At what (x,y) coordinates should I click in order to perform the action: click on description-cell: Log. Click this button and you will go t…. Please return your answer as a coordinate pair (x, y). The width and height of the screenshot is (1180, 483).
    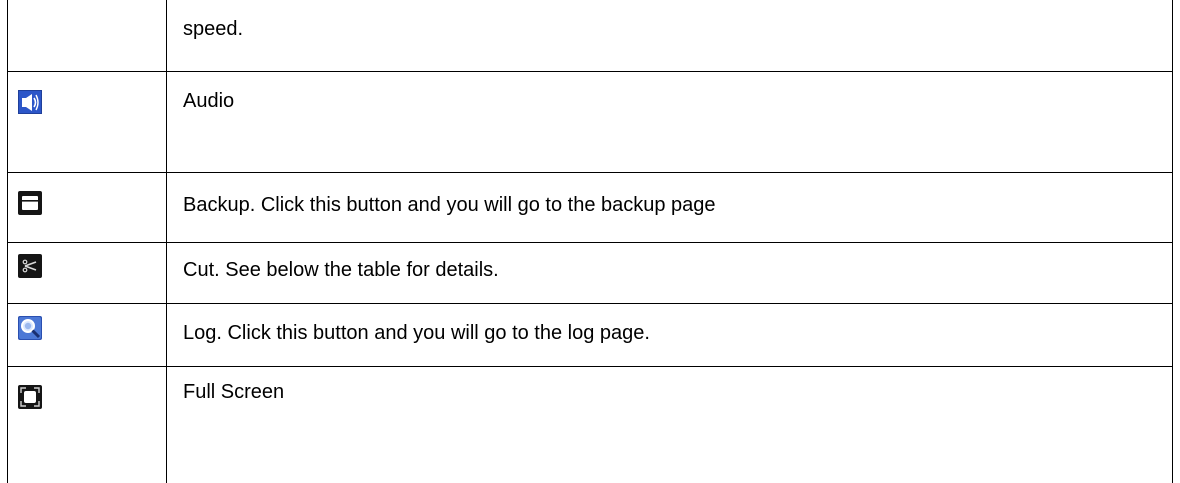
    Looking at the image, I should click on (669, 334).